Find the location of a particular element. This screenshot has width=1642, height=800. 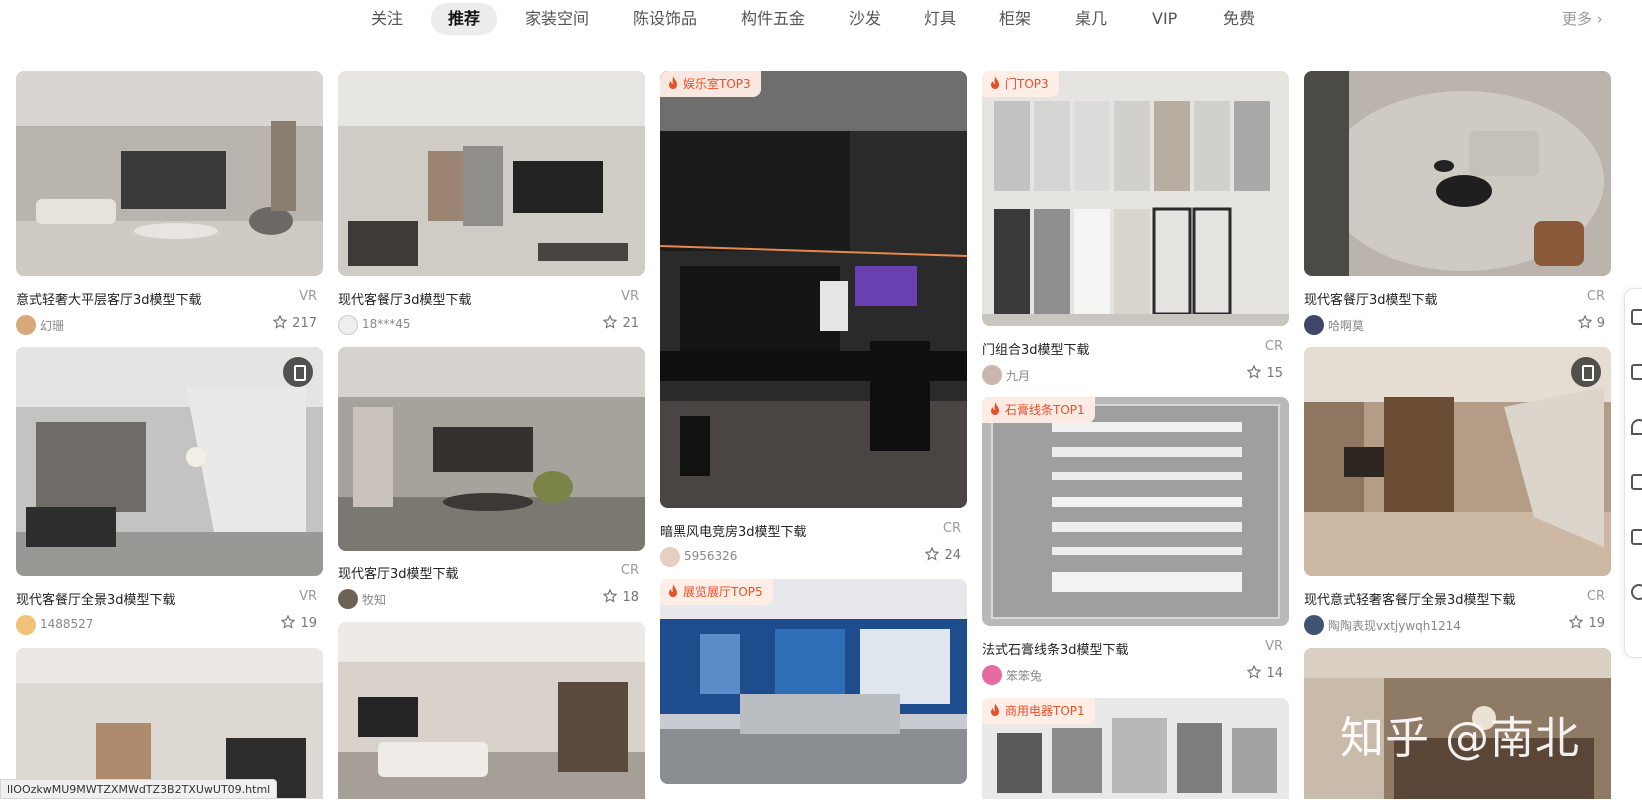

author-name: 九月 is located at coordinates (1018, 375).